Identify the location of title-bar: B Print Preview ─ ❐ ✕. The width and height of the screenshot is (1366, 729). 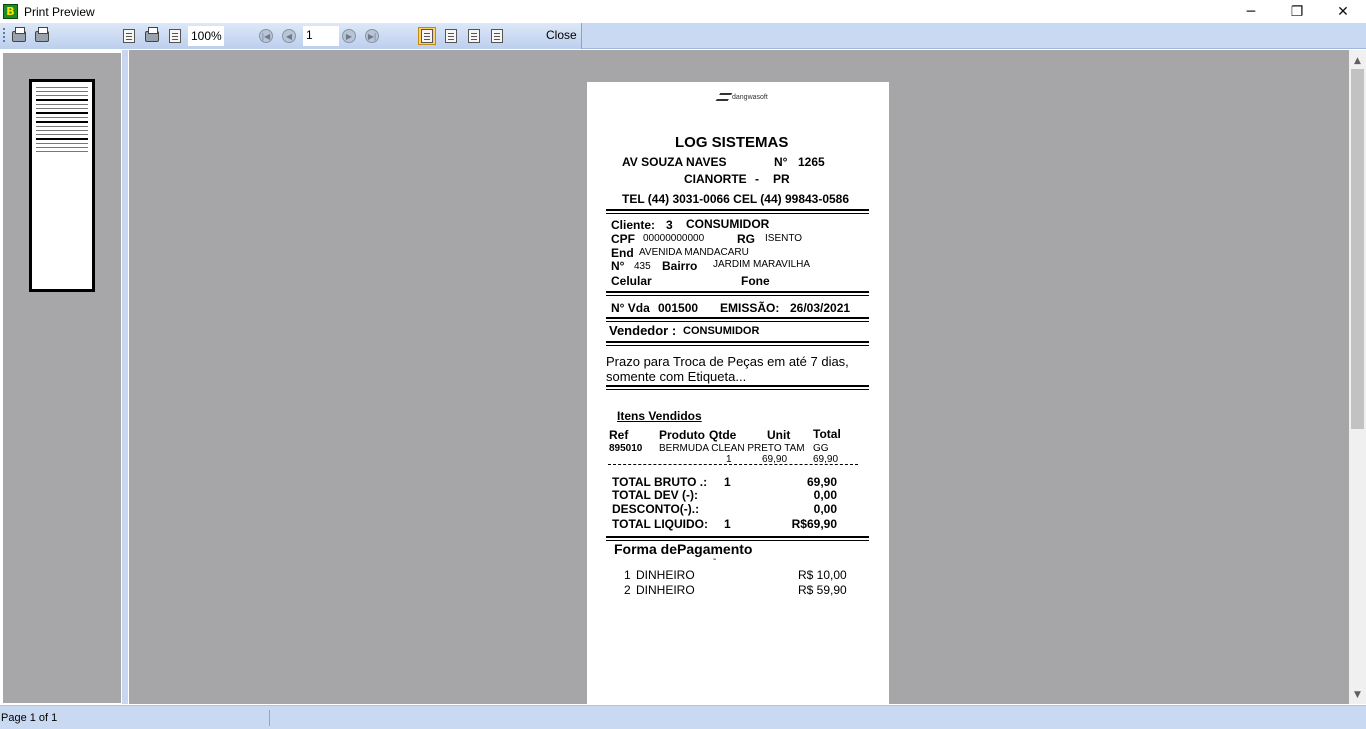
(683, 11).